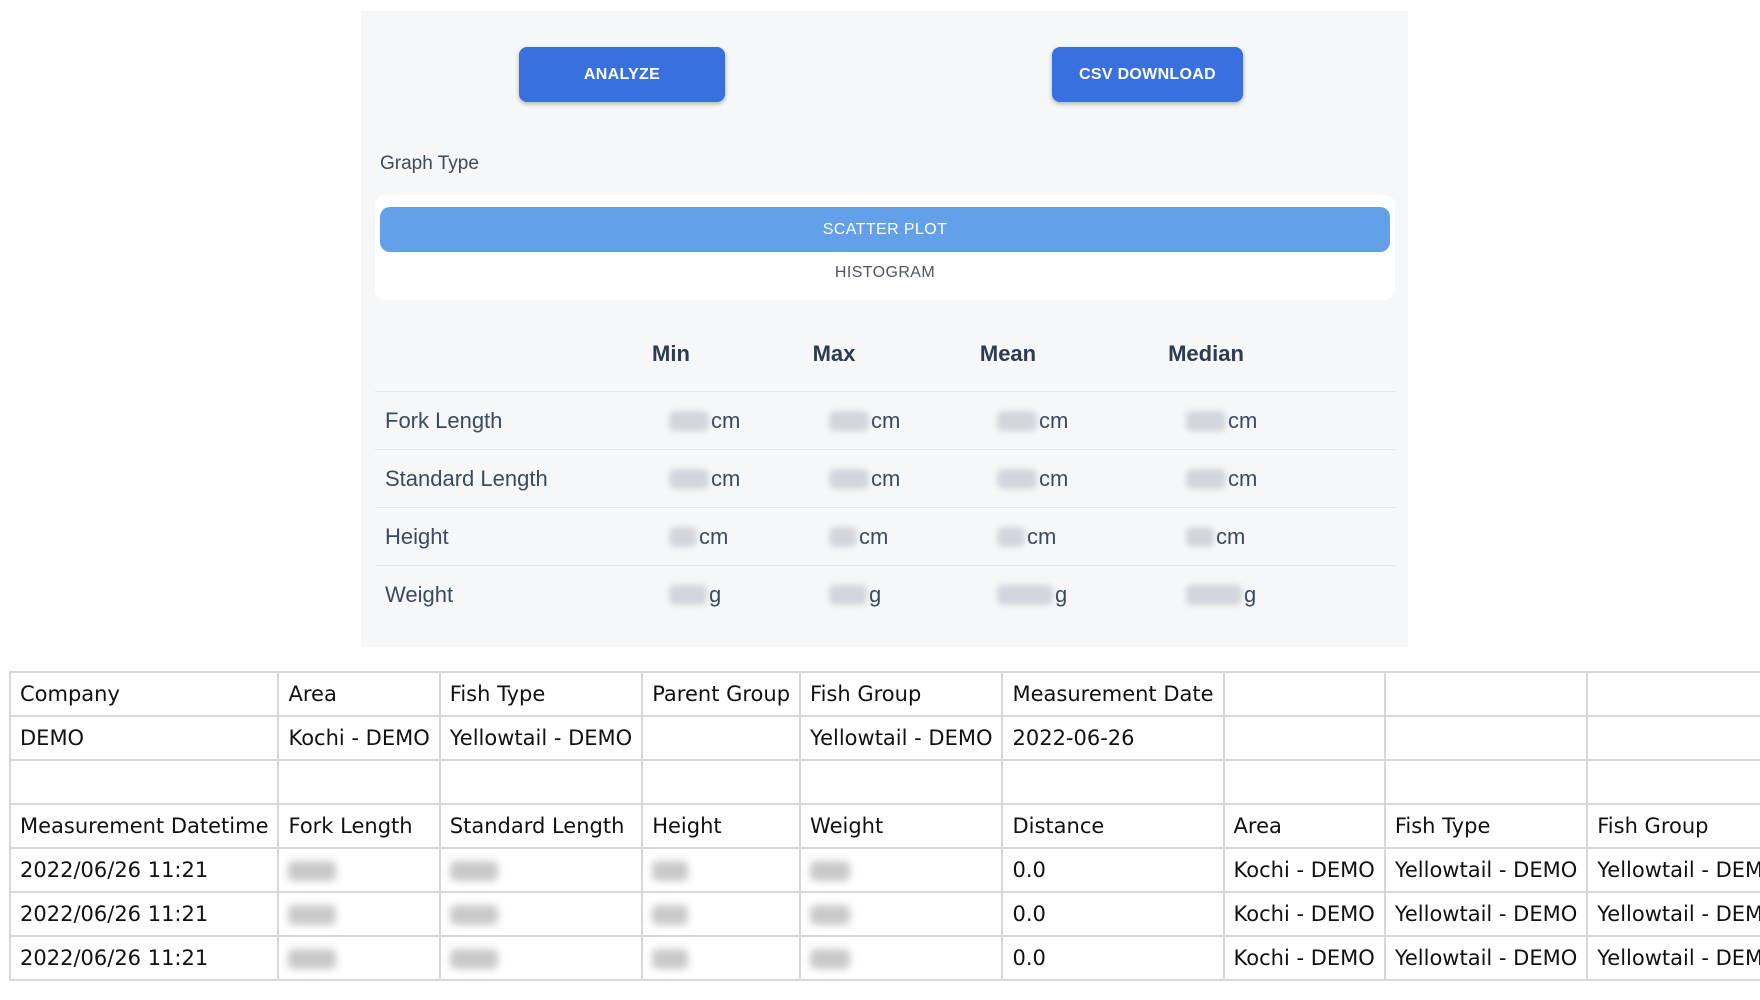  I want to click on stats-row-height: Height cm cm cm cm, so click(885, 537).